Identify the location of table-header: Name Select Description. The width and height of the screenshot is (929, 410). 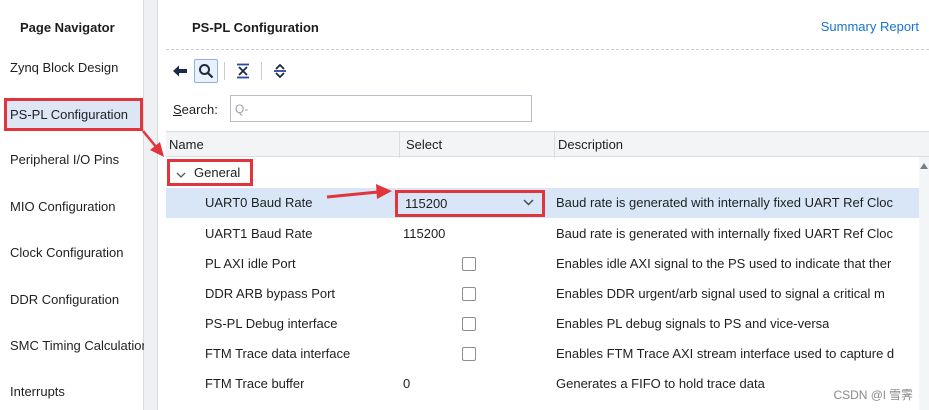
(547, 144).